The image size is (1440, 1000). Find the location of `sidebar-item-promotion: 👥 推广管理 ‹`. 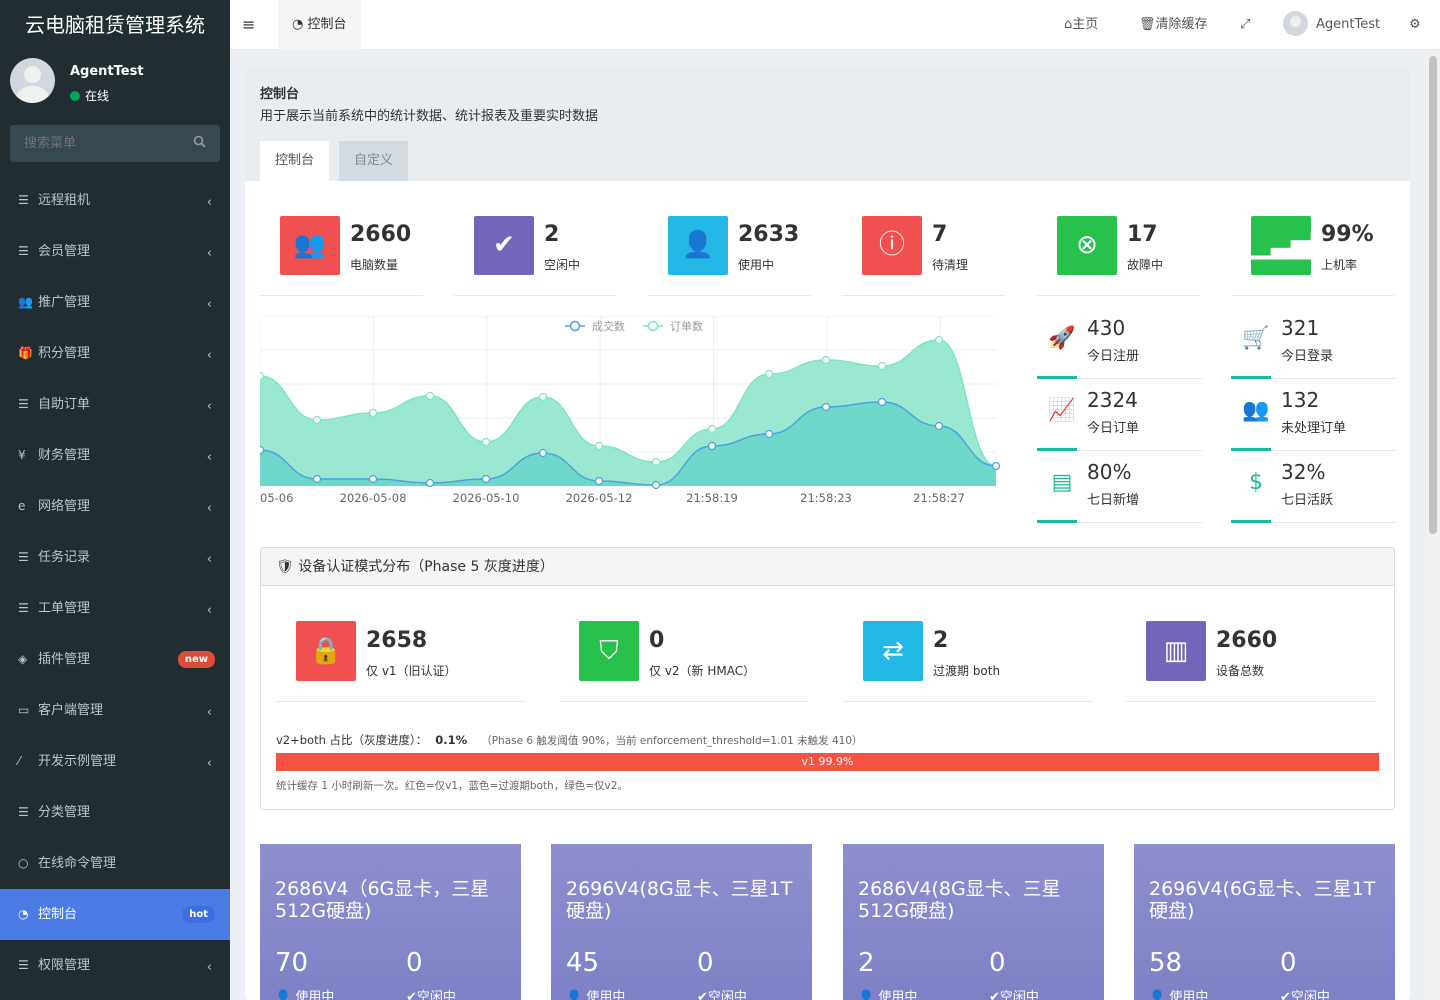

sidebar-item-promotion: 👥 推广管理 ‹ is located at coordinates (115, 302).